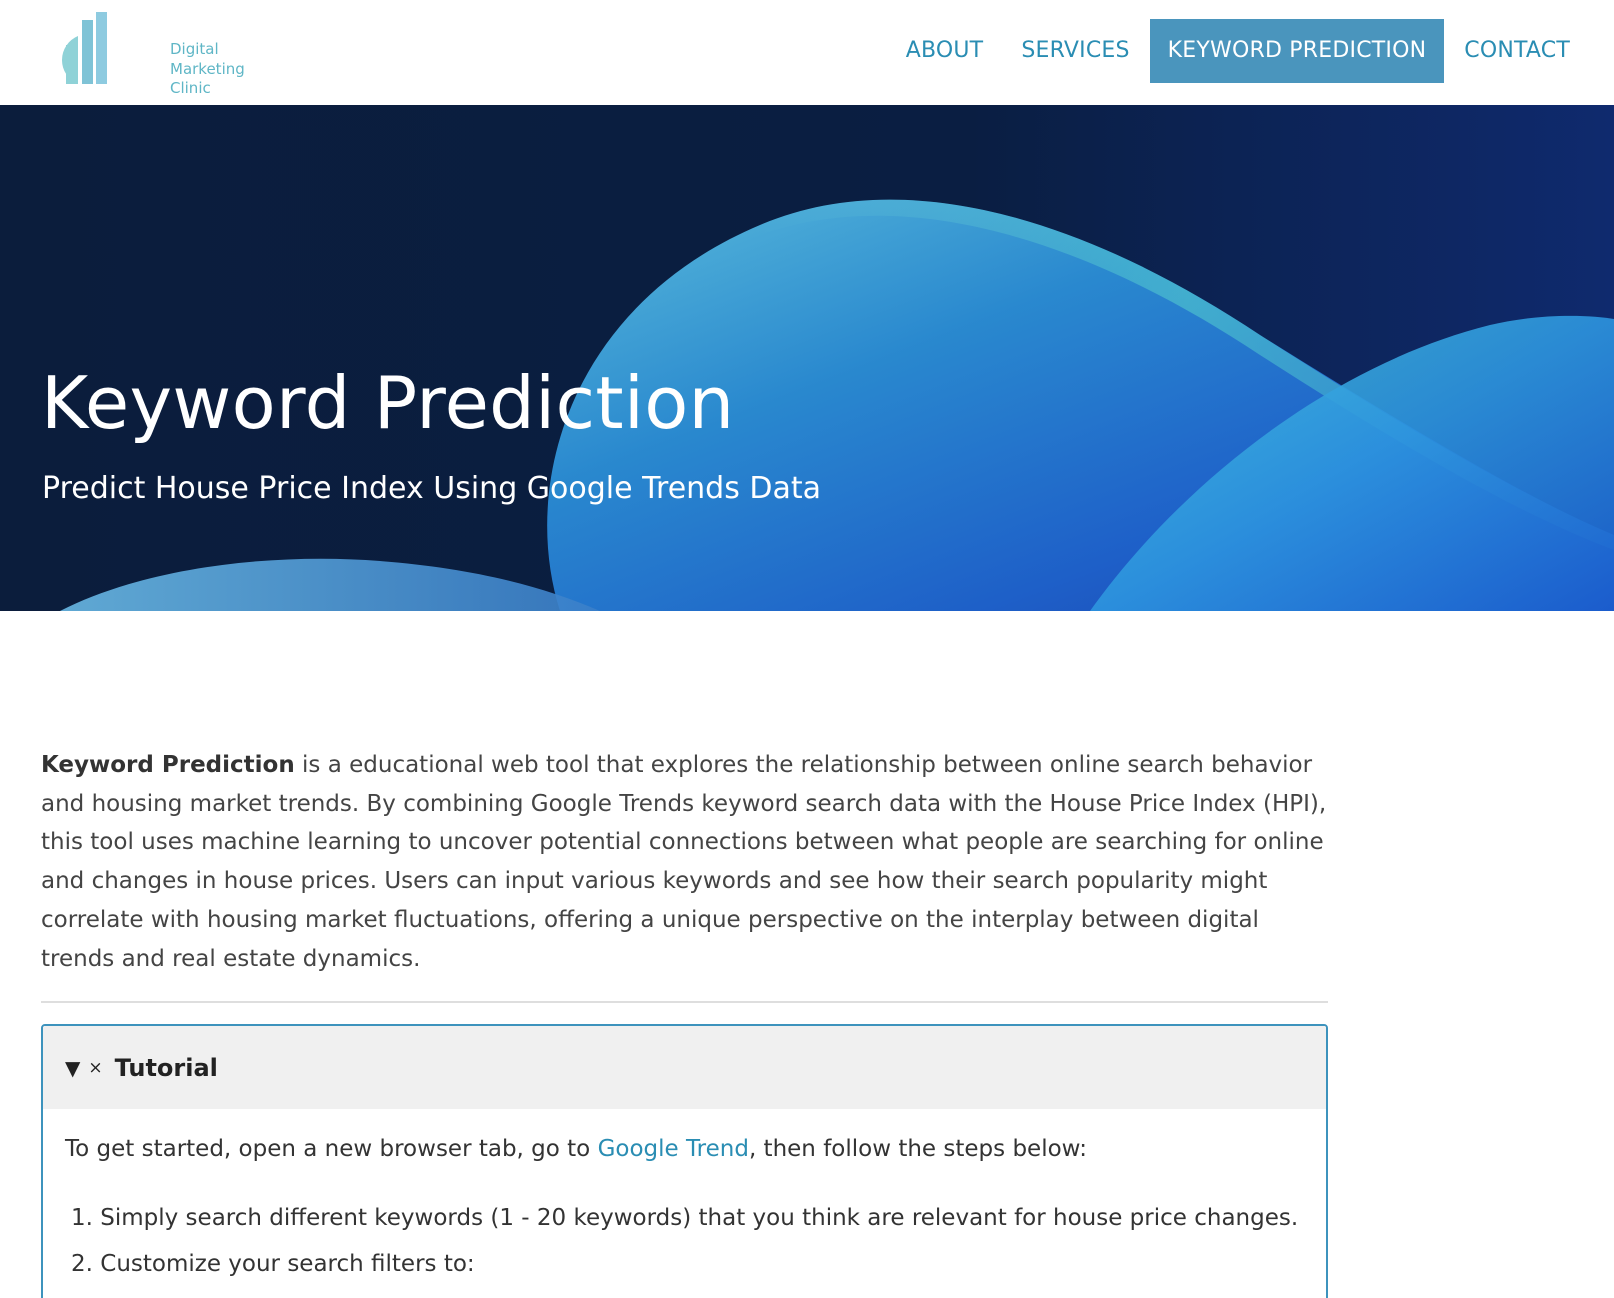 The width and height of the screenshot is (1614, 1298). Describe the element at coordinates (194, 49) in the screenshot. I see `logo-line-1: Digital` at that location.